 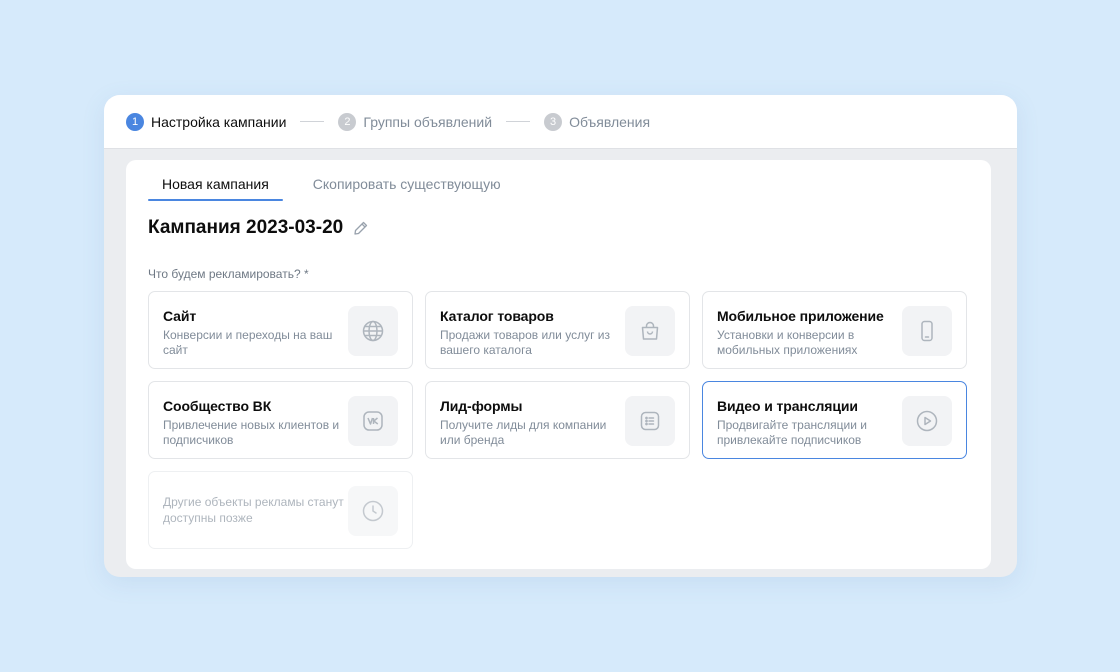 I want to click on card-title: Видео и трансляции, so click(x=787, y=406).